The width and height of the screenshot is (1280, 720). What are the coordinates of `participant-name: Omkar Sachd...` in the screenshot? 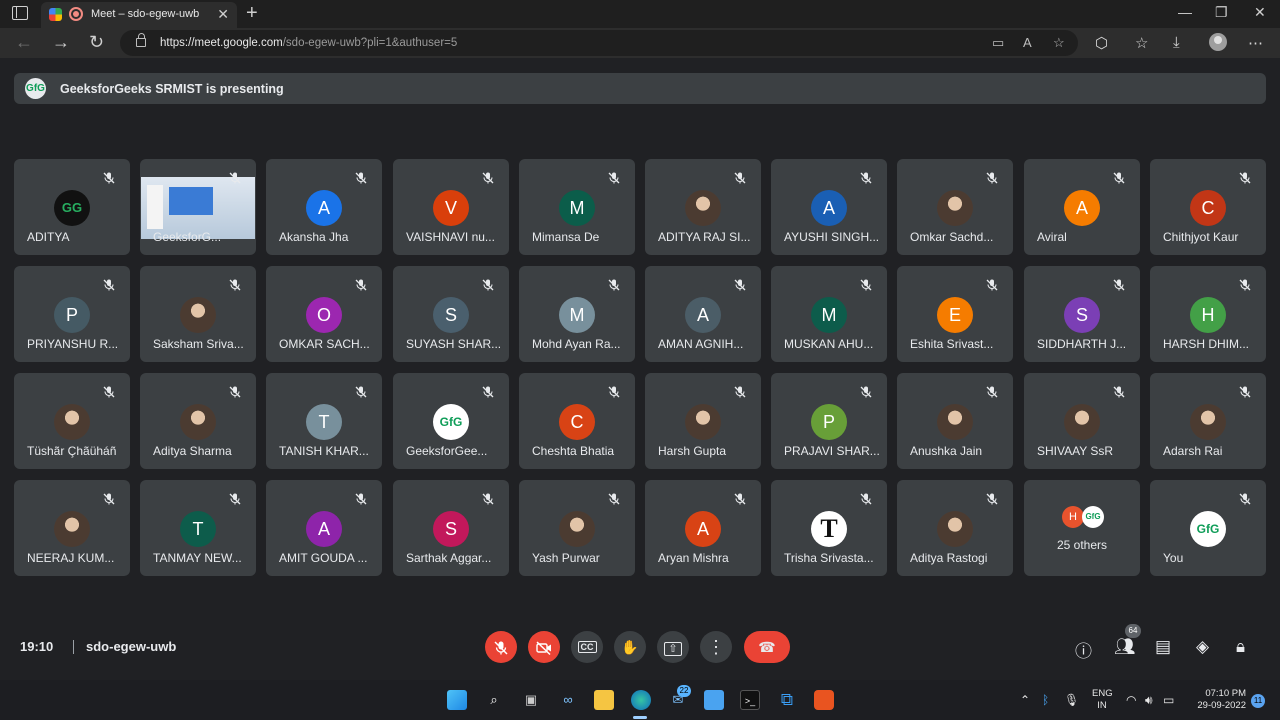 It's located at (952, 237).